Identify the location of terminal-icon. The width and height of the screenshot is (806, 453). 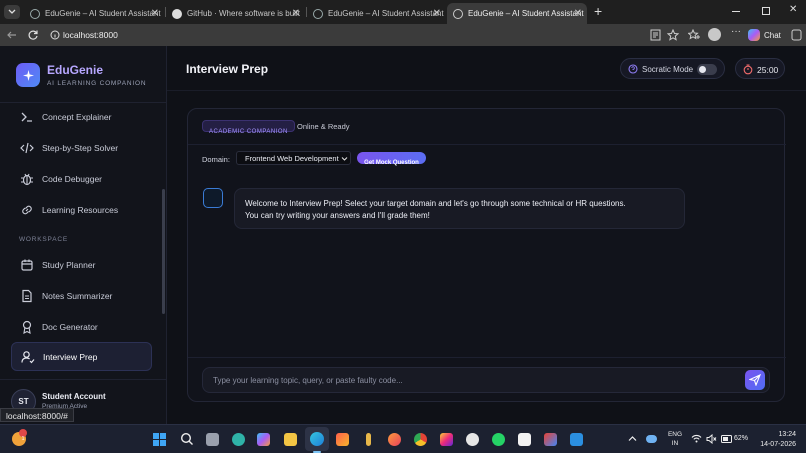
(26, 117).